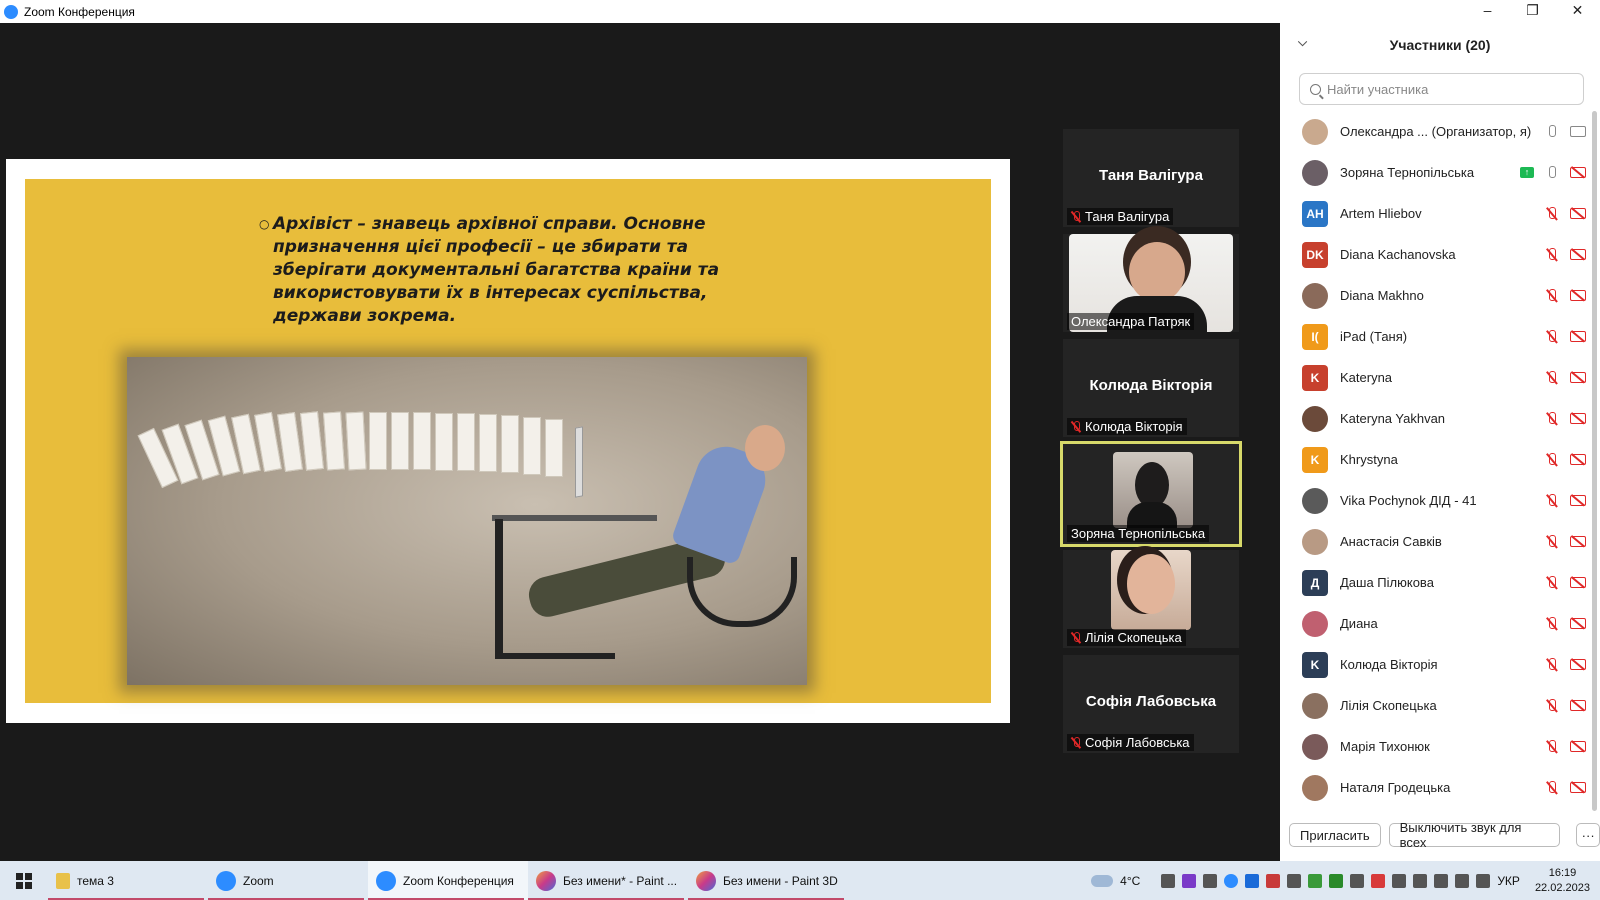 This screenshot has height=900, width=1600. What do you see at coordinates (1588, 835) in the screenshot?
I see `more-options-button: ···` at bounding box center [1588, 835].